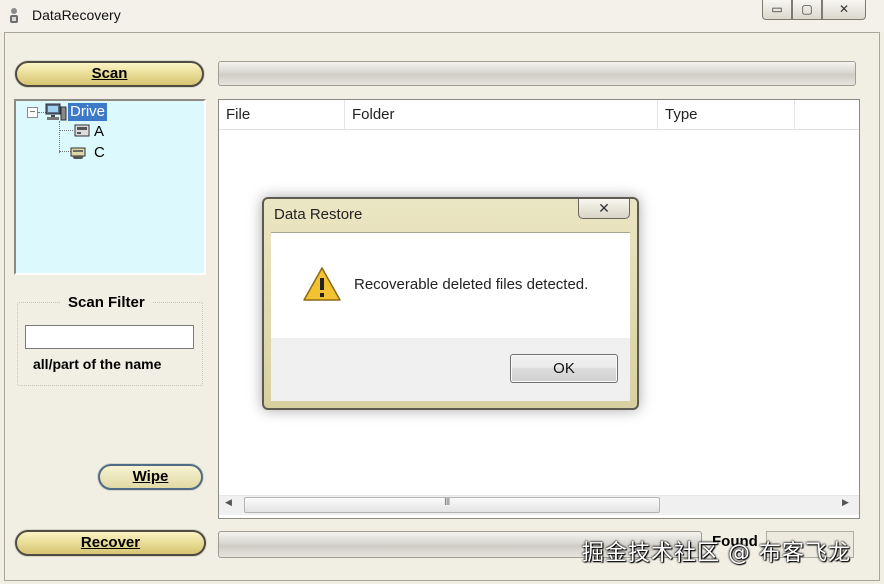 The image size is (884, 584). I want to click on dialog-message: Recoverable deleted files detected., so click(471, 284).